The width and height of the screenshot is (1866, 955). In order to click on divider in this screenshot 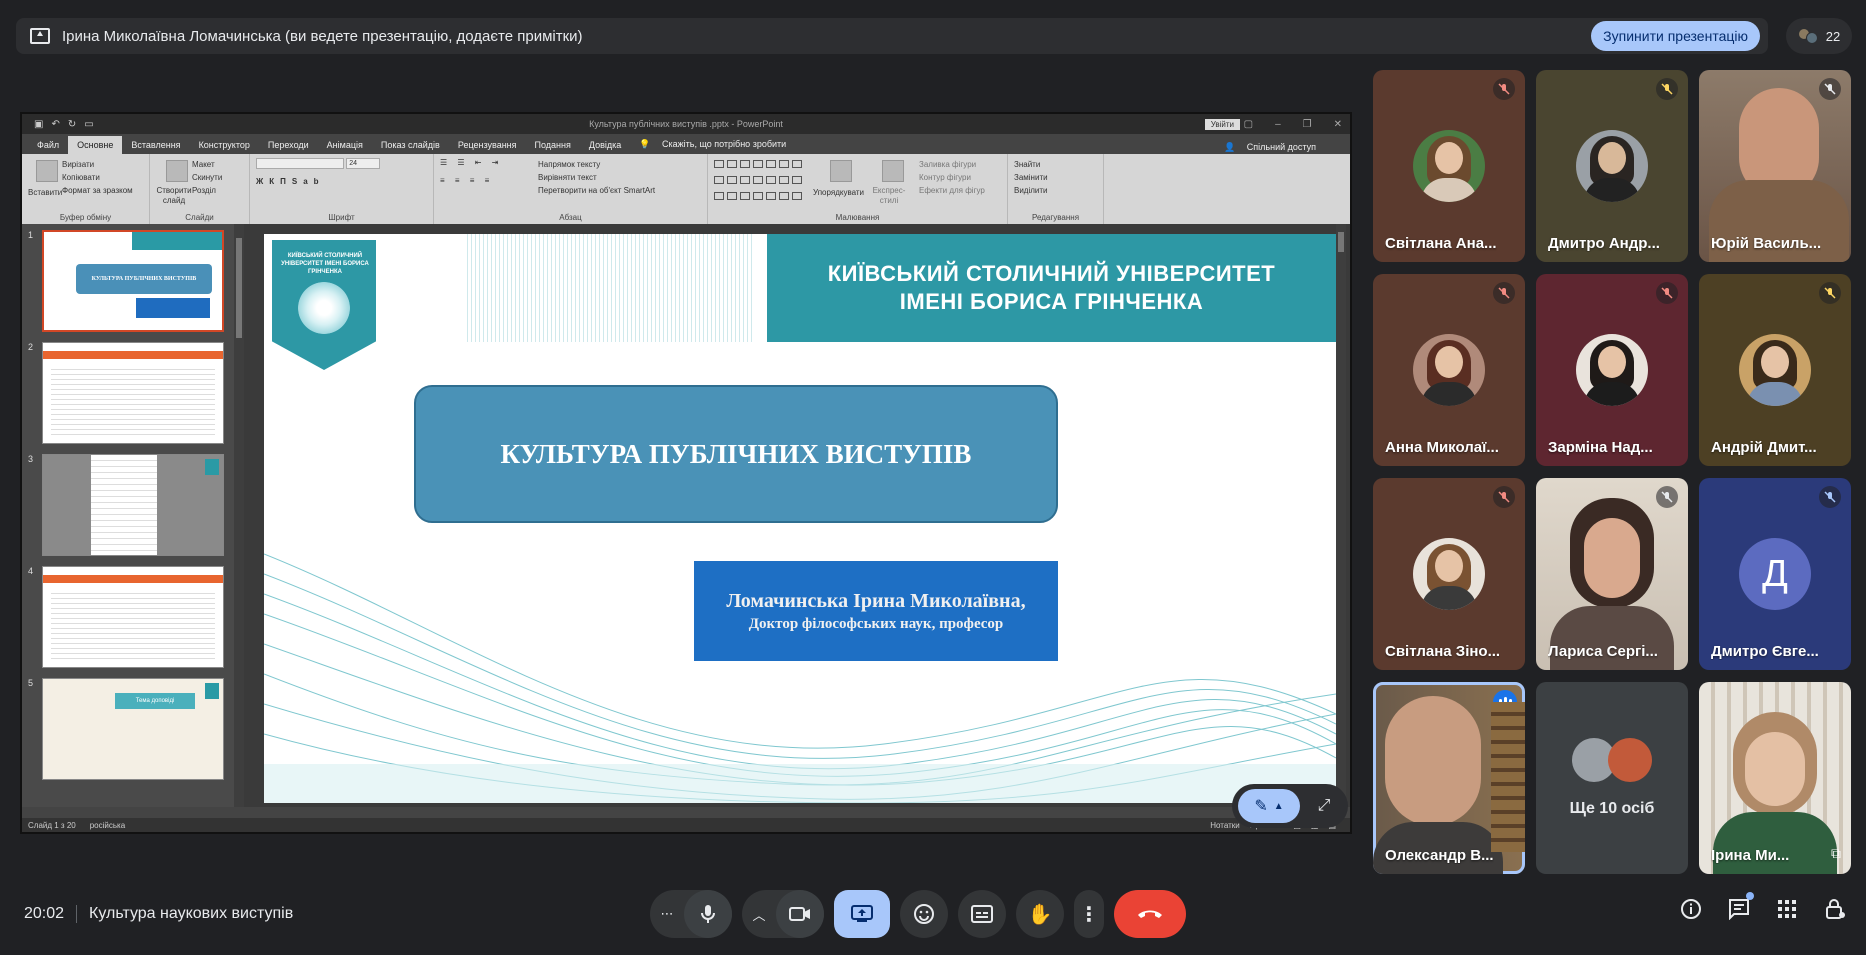, I will do `click(77, 914)`.